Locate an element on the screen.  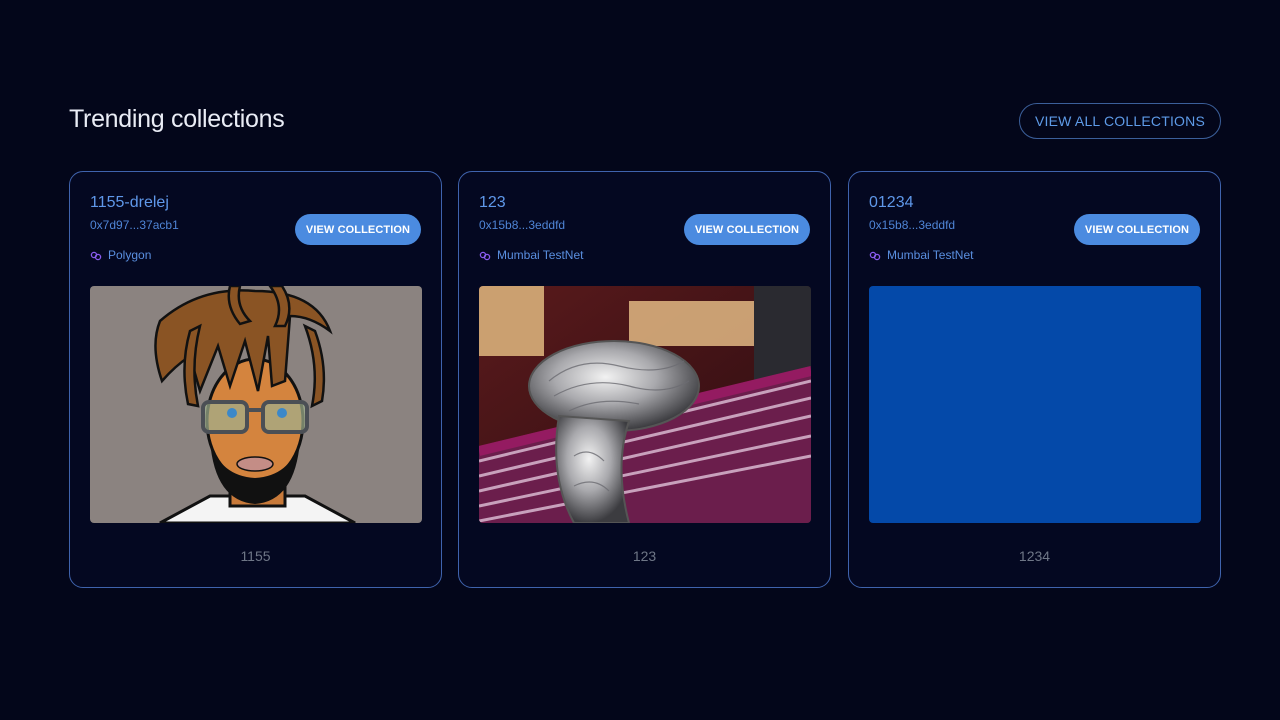
section-title: Trending collections is located at coordinates (177, 119).